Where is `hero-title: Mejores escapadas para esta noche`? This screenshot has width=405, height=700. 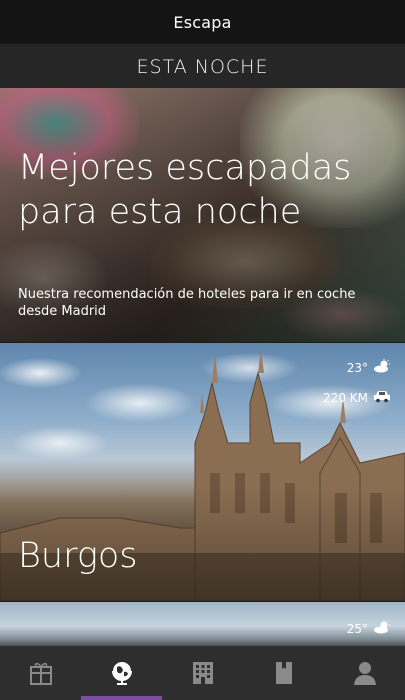
hero-title: Mejores escapadas para esta noche is located at coordinates (185, 190).